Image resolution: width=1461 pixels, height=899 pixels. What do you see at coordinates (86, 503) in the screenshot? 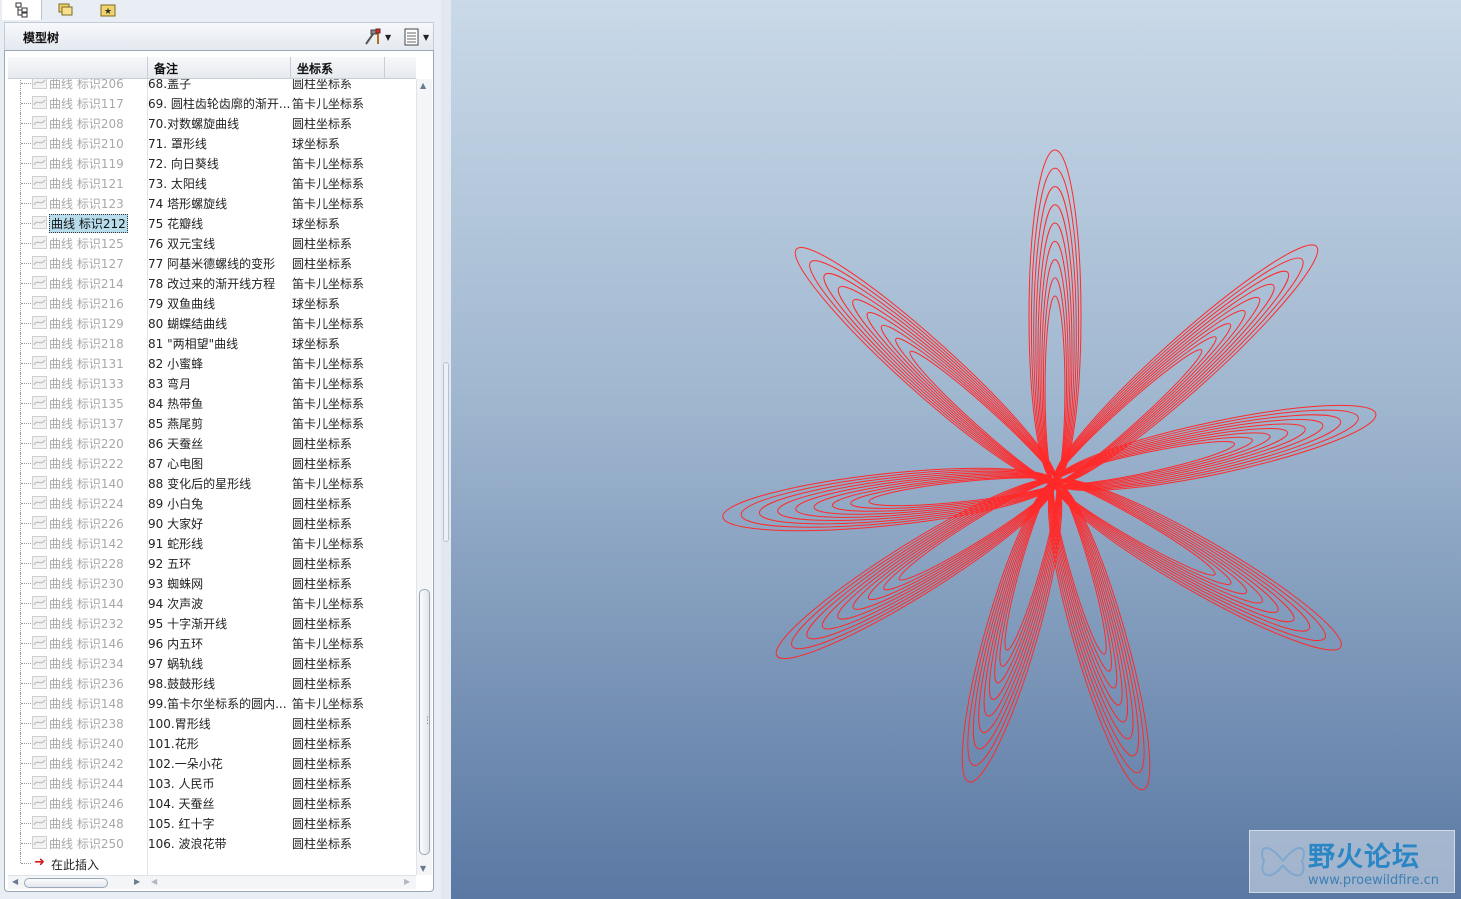
I see `feature-name: 曲线 标识224` at bounding box center [86, 503].